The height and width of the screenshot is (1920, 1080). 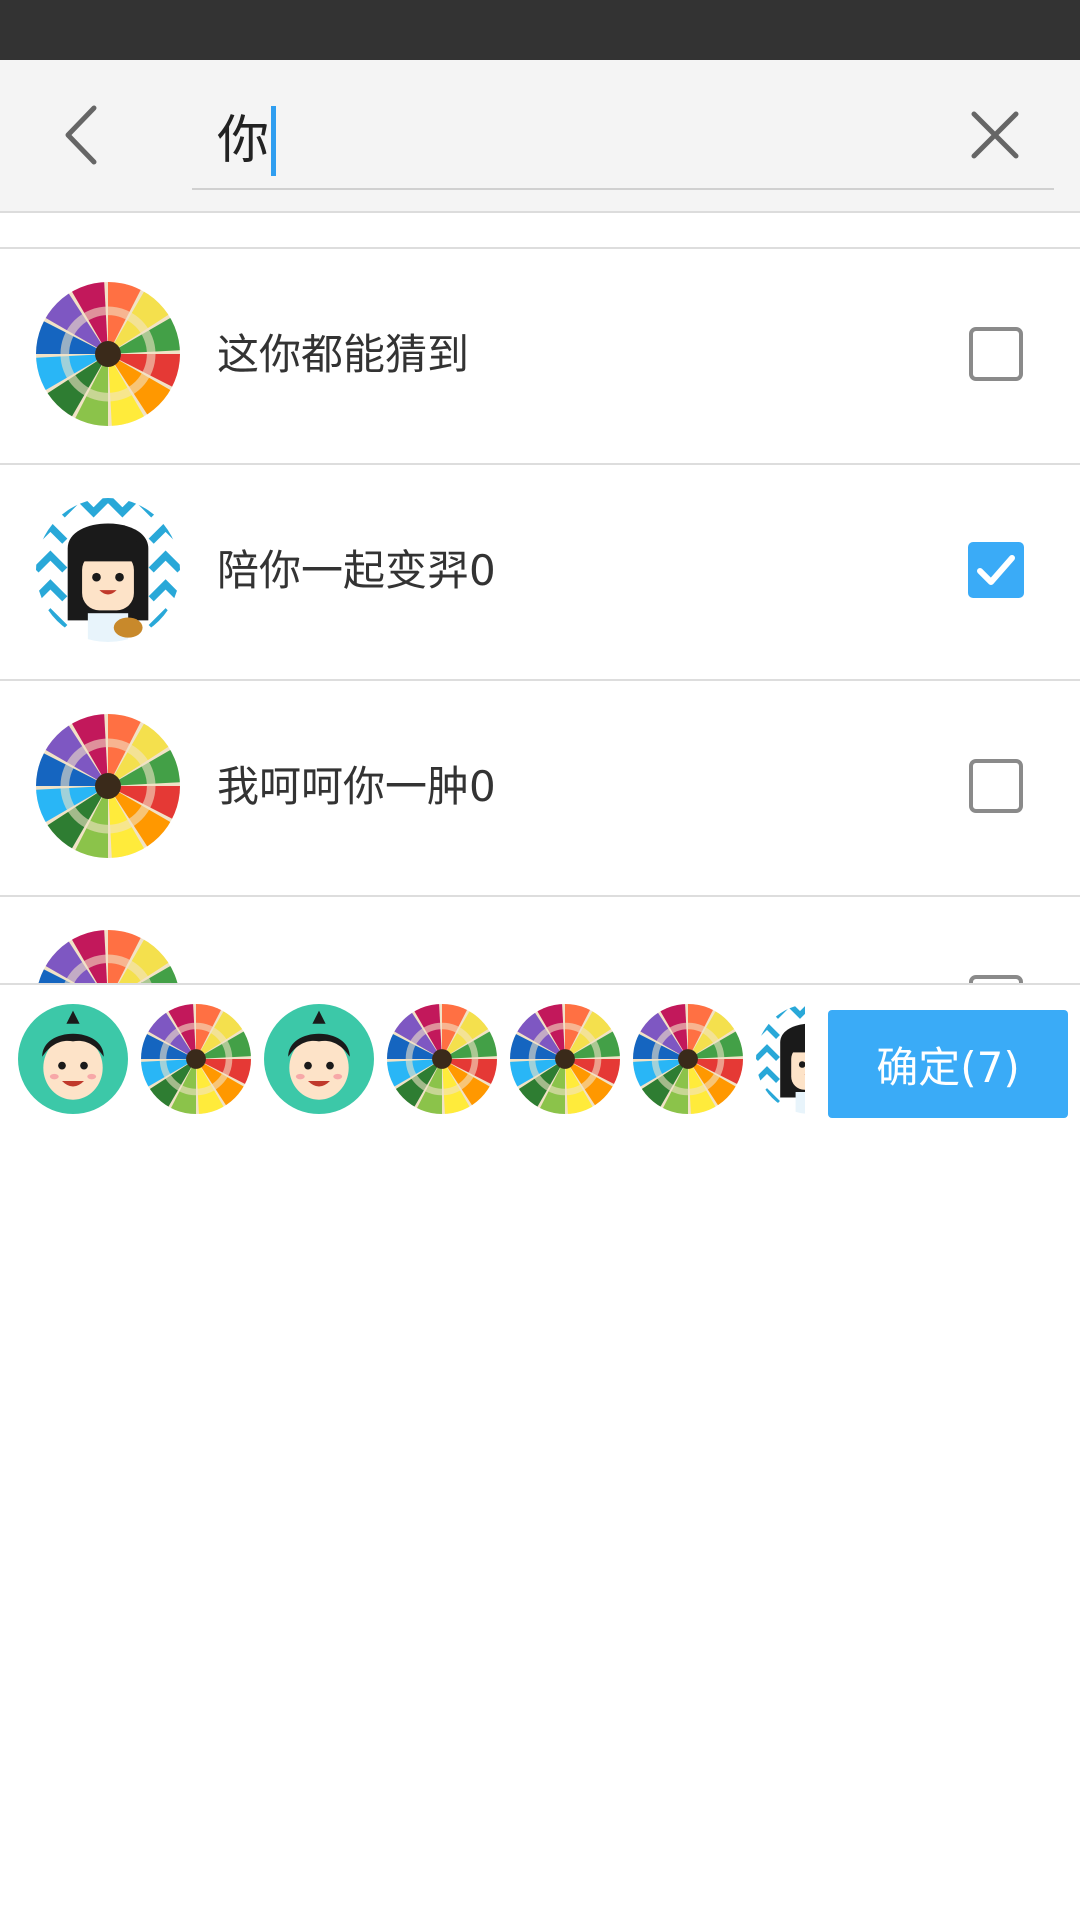 I want to click on search-header: 你, so click(x=540, y=136).